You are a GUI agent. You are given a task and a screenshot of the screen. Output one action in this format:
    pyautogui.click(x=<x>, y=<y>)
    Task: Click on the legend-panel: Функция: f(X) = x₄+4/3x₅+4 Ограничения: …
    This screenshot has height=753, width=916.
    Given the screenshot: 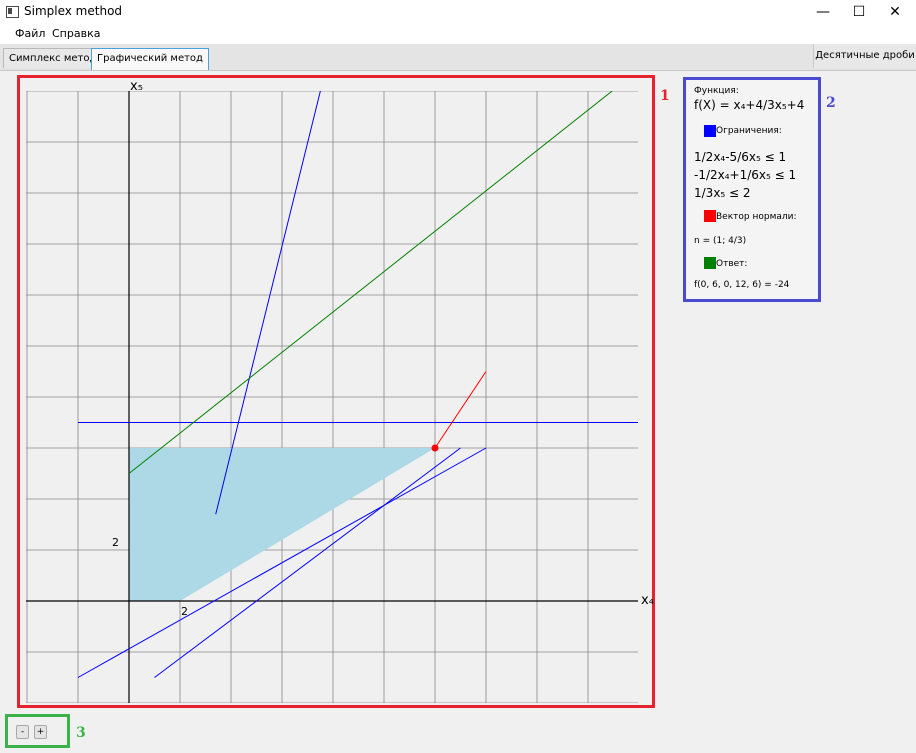 What is the action you would take?
    pyautogui.click(x=752, y=189)
    